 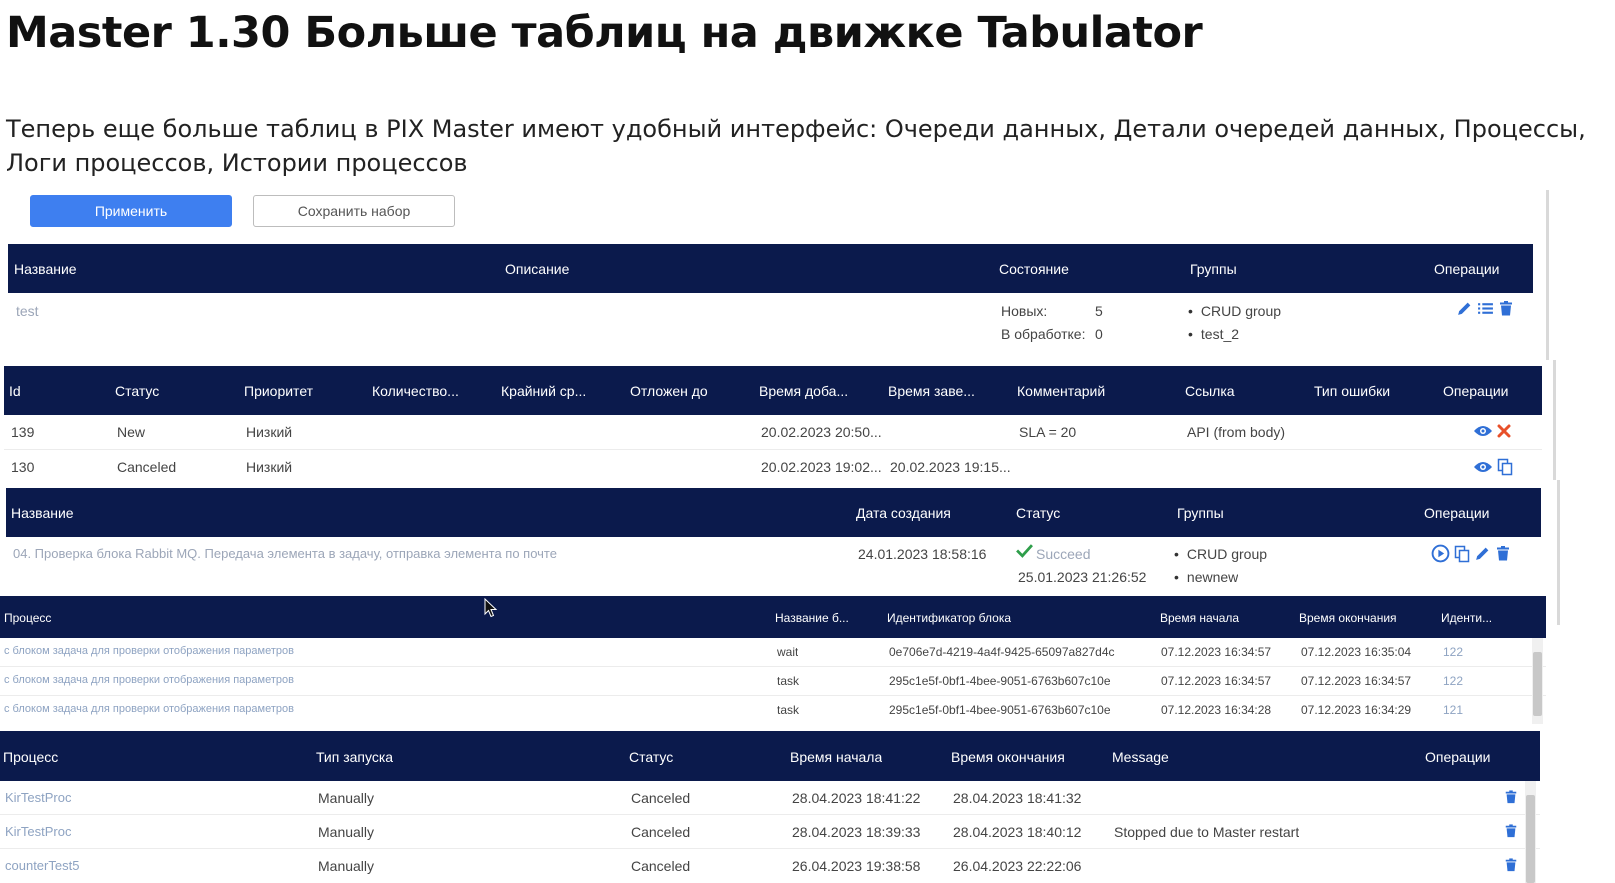 What do you see at coordinates (131, 211) in the screenshot?
I see `apply-button: Применить` at bounding box center [131, 211].